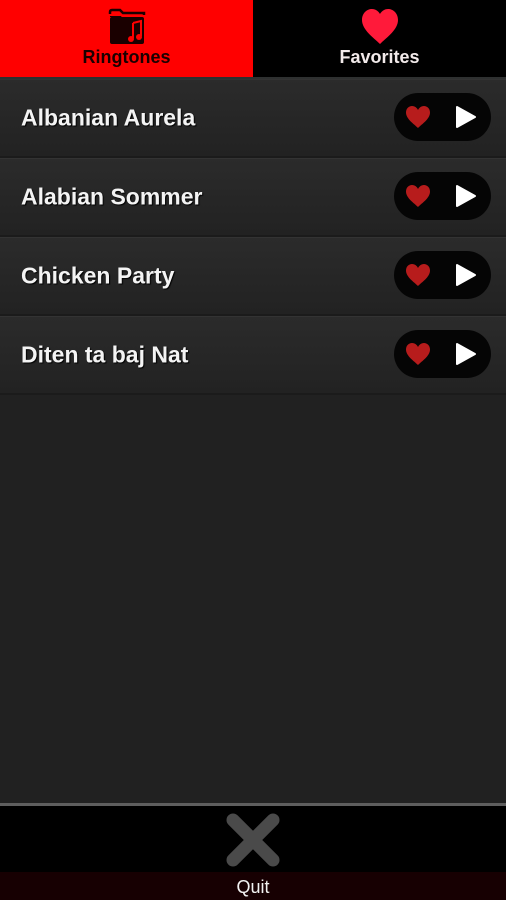 The image size is (506, 900). I want to click on quit-label-bar: Quit, so click(253, 886).